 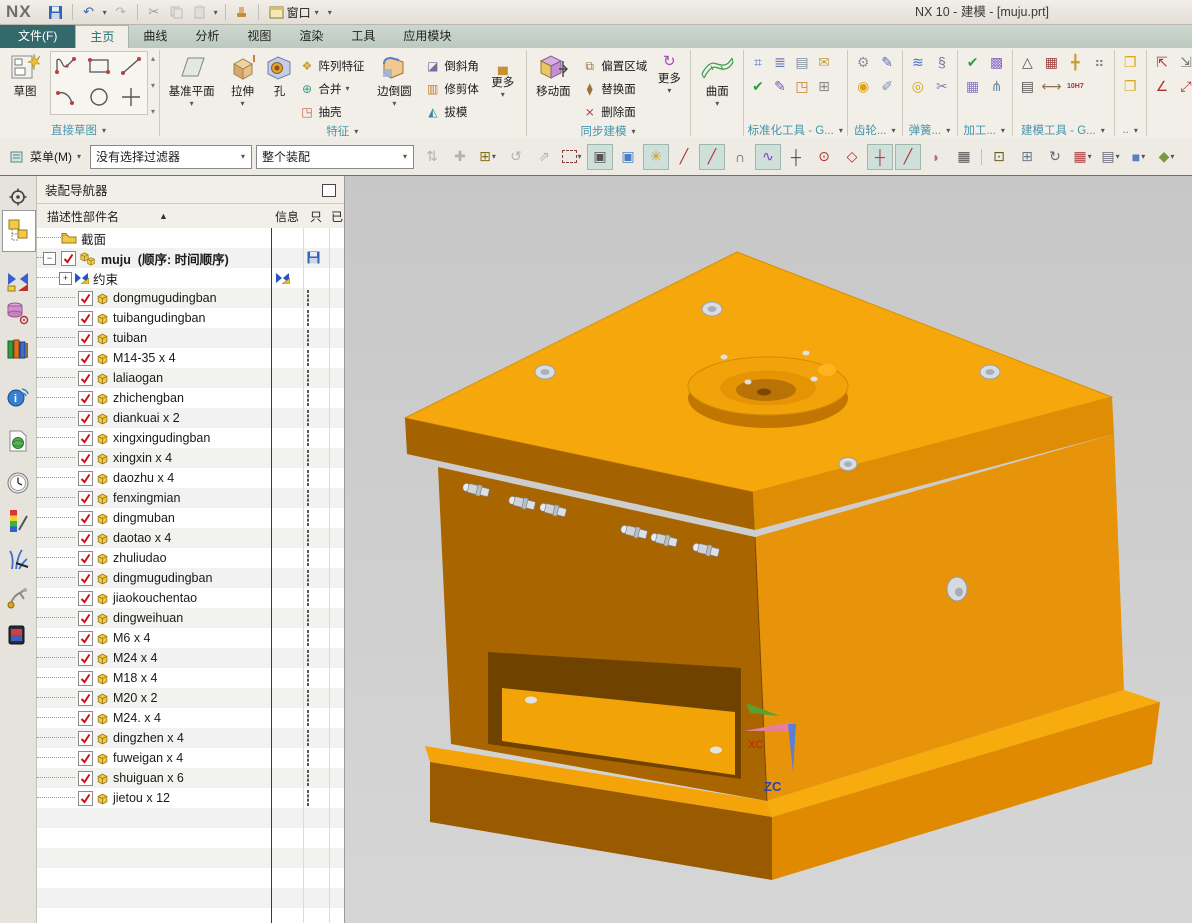 What do you see at coordinates (1027, 86) in the screenshot?
I see `note-list-icon: ▤` at bounding box center [1027, 86].